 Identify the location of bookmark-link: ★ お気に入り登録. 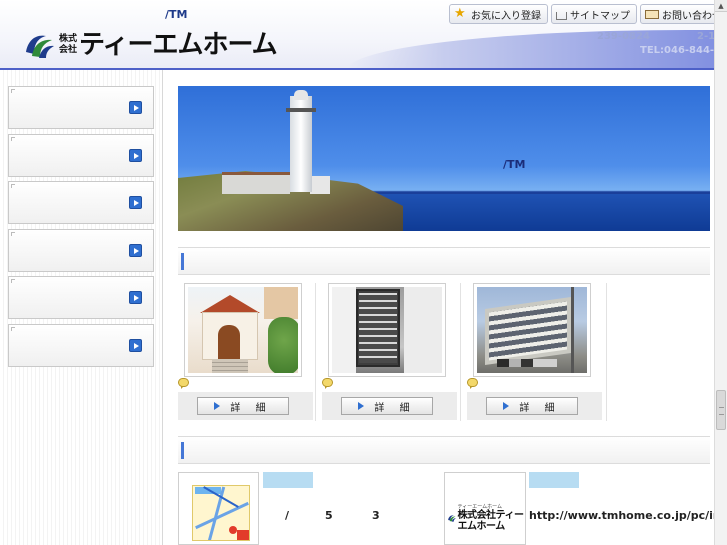
(498, 14).